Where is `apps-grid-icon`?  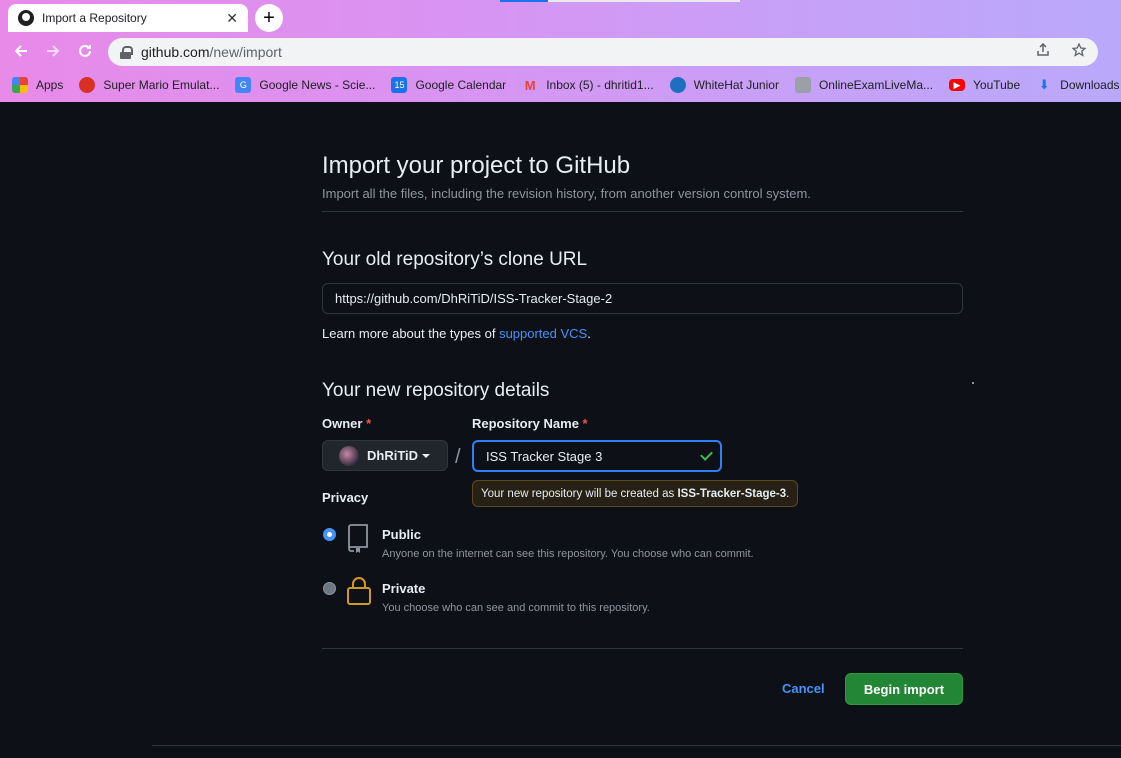
apps-grid-icon is located at coordinates (20, 85).